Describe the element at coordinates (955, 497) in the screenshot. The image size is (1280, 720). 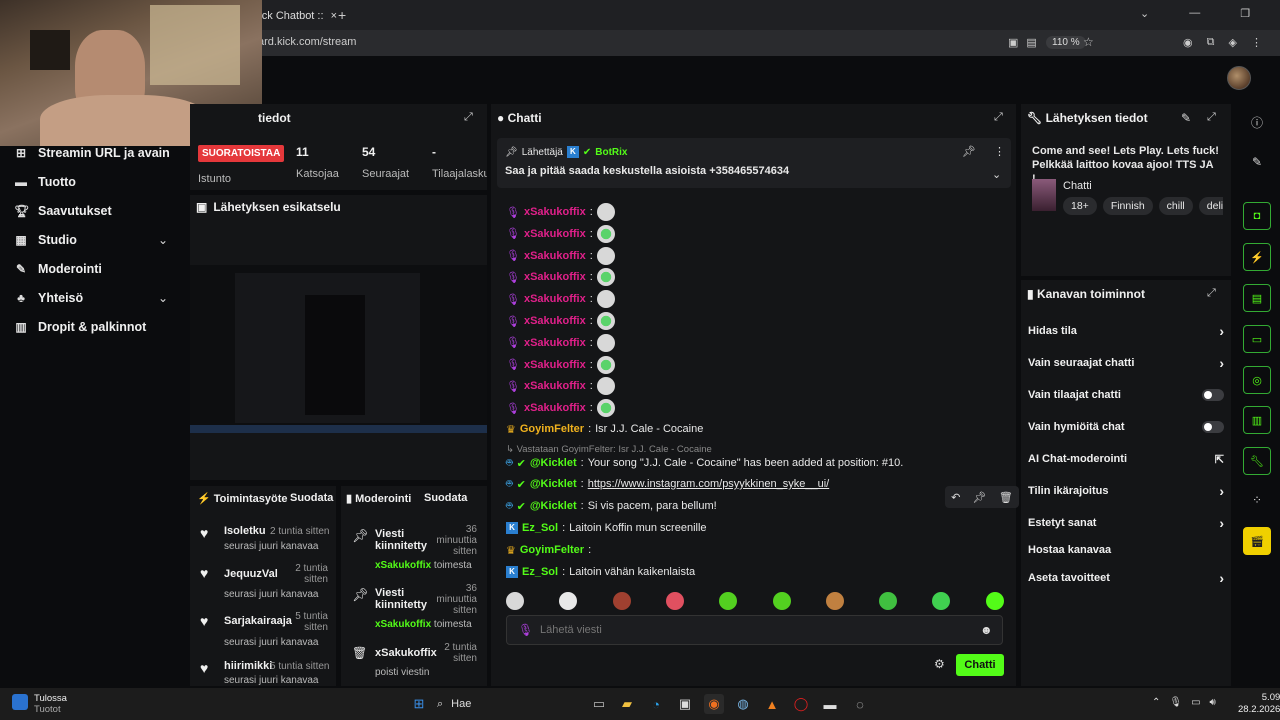
I see `reply-icon: ↶` at that location.